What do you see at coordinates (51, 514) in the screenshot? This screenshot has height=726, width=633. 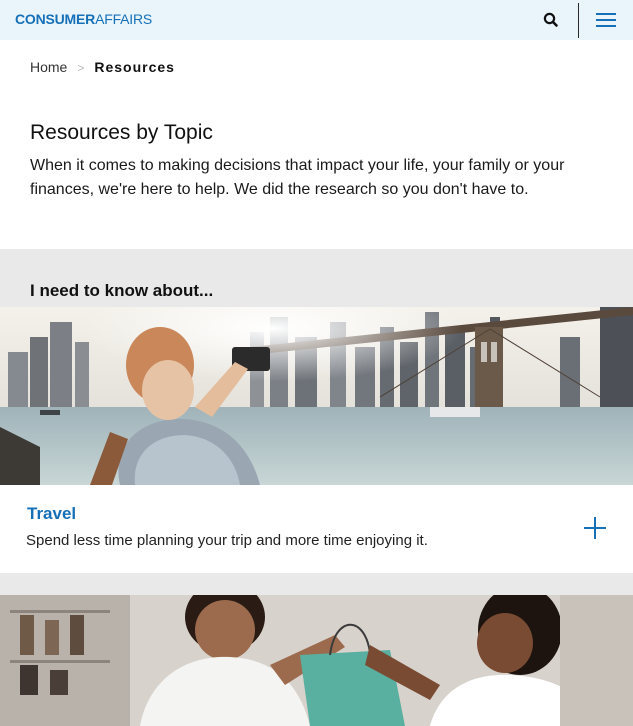 I see `card-title-travel: Travel` at bounding box center [51, 514].